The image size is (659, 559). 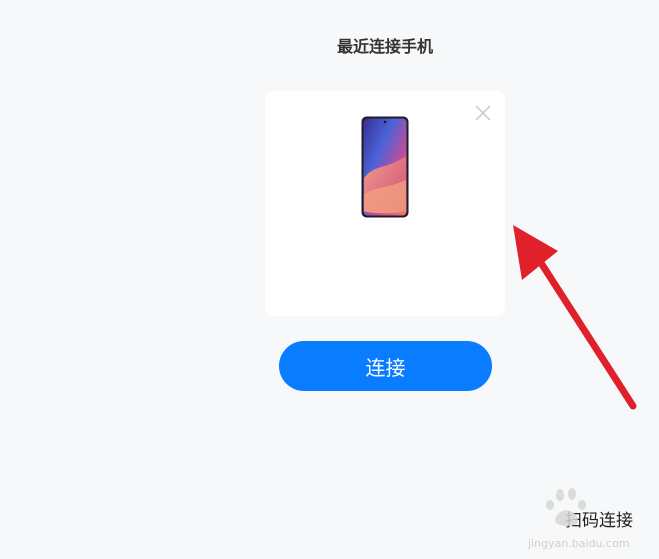 What do you see at coordinates (385, 366) in the screenshot?
I see `connect-button: 连接` at bounding box center [385, 366].